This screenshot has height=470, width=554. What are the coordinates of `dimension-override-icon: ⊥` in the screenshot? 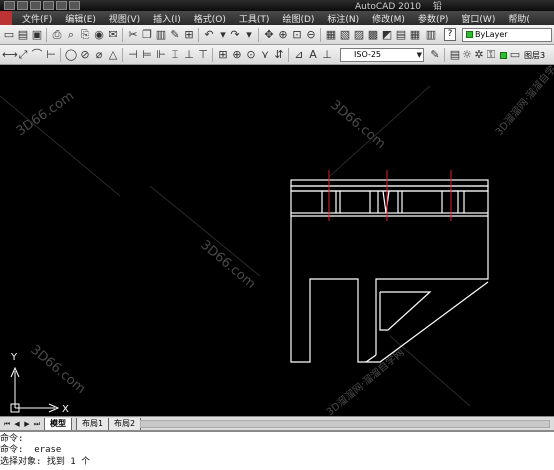 It's located at (327, 55).